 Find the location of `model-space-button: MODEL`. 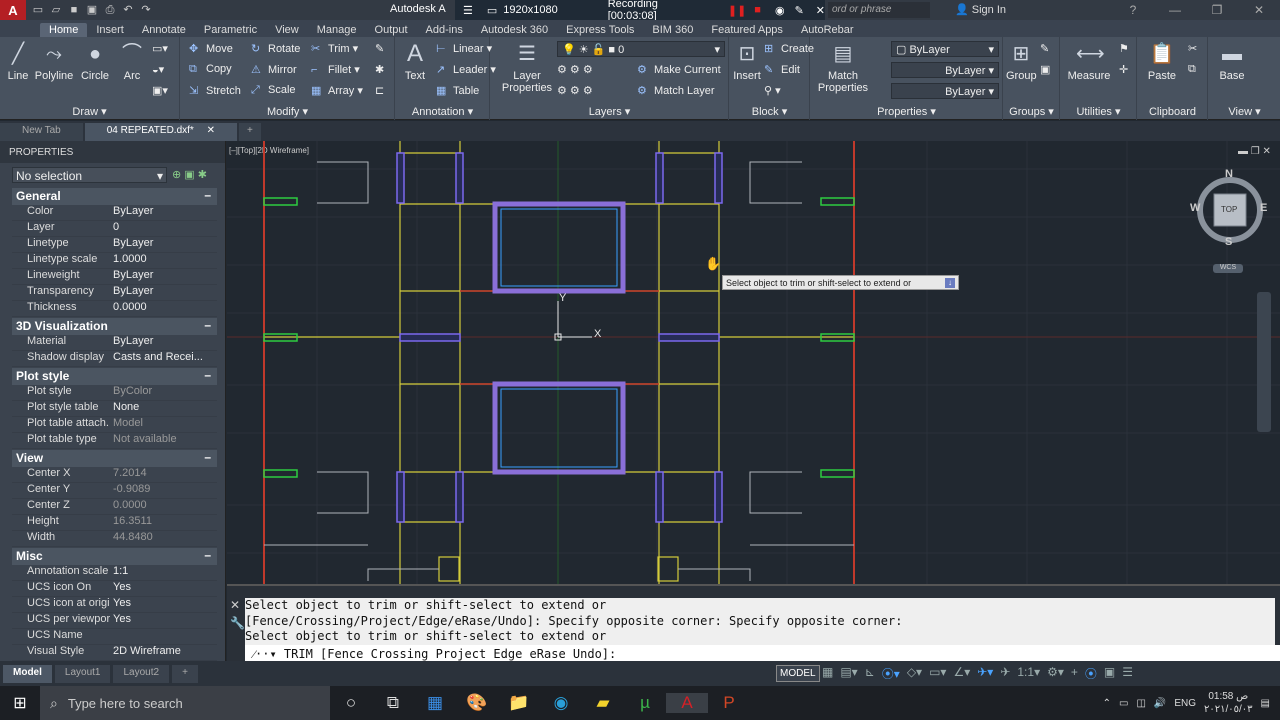

model-space-button: MODEL is located at coordinates (798, 673).